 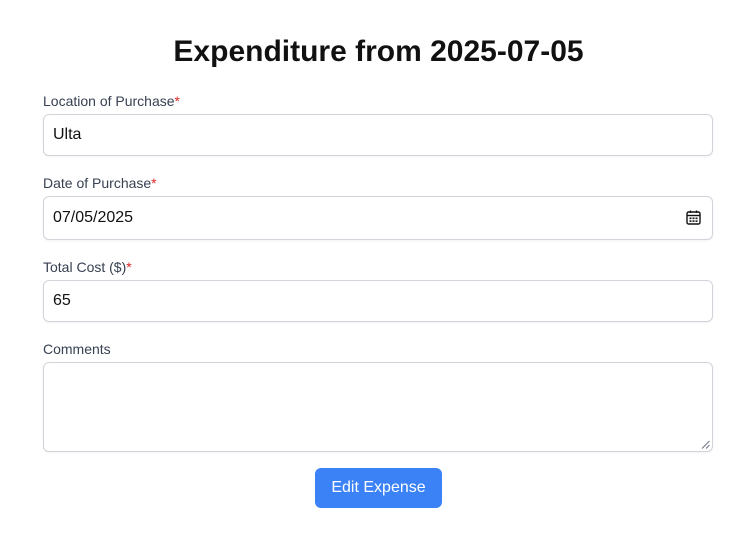 I want to click on comments-label-text: Comments, so click(x=77, y=349).